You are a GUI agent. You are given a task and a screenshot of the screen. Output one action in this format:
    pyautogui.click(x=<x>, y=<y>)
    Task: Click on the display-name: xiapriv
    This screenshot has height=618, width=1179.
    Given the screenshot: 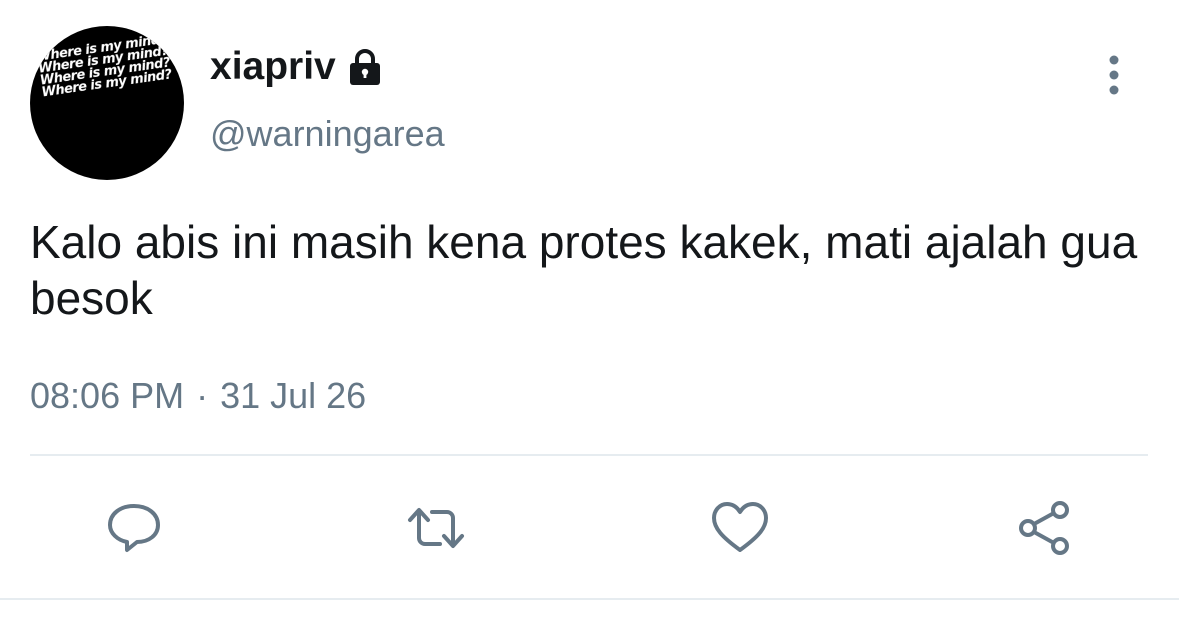 What is the action you would take?
    pyautogui.click(x=273, y=67)
    